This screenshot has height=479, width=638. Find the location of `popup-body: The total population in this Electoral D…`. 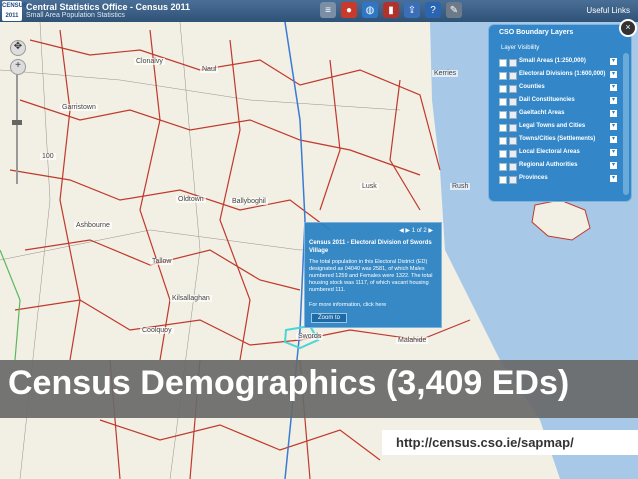

popup-body: The total population in this Electoral D… is located at coordinates (371, 276).